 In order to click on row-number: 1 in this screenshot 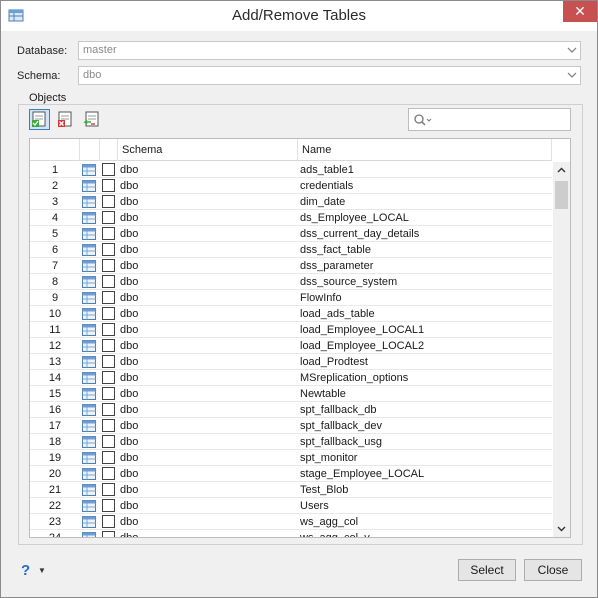, I will do `click(55, 170)`.